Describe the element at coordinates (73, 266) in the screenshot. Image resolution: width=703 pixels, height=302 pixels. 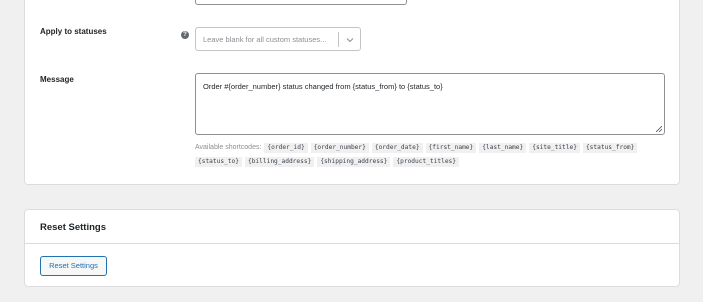
I see `reset-settings-button: Reset Settings` at that location.